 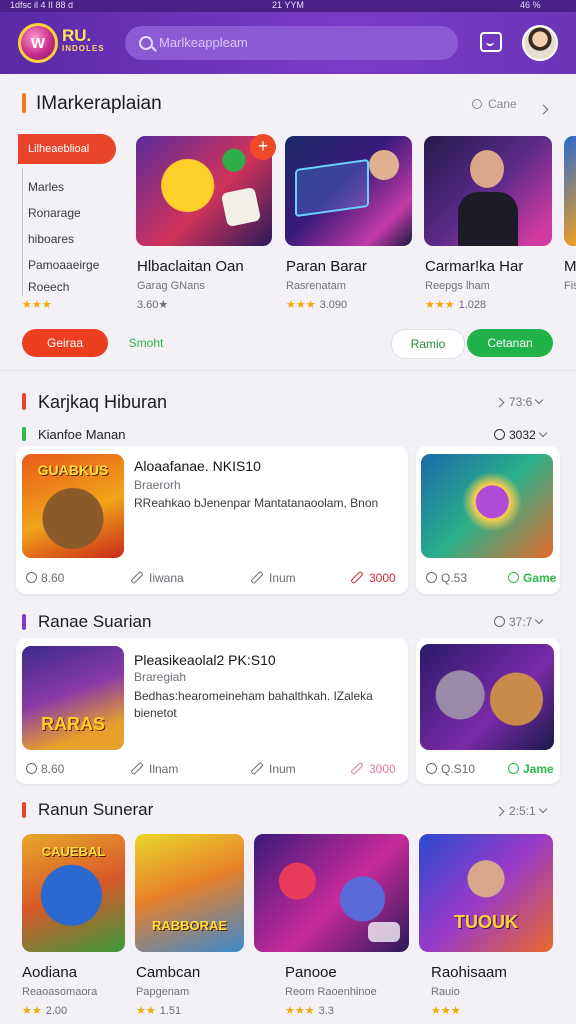 I want to click on category-item: Ronarage, so click(x=54, y=213).